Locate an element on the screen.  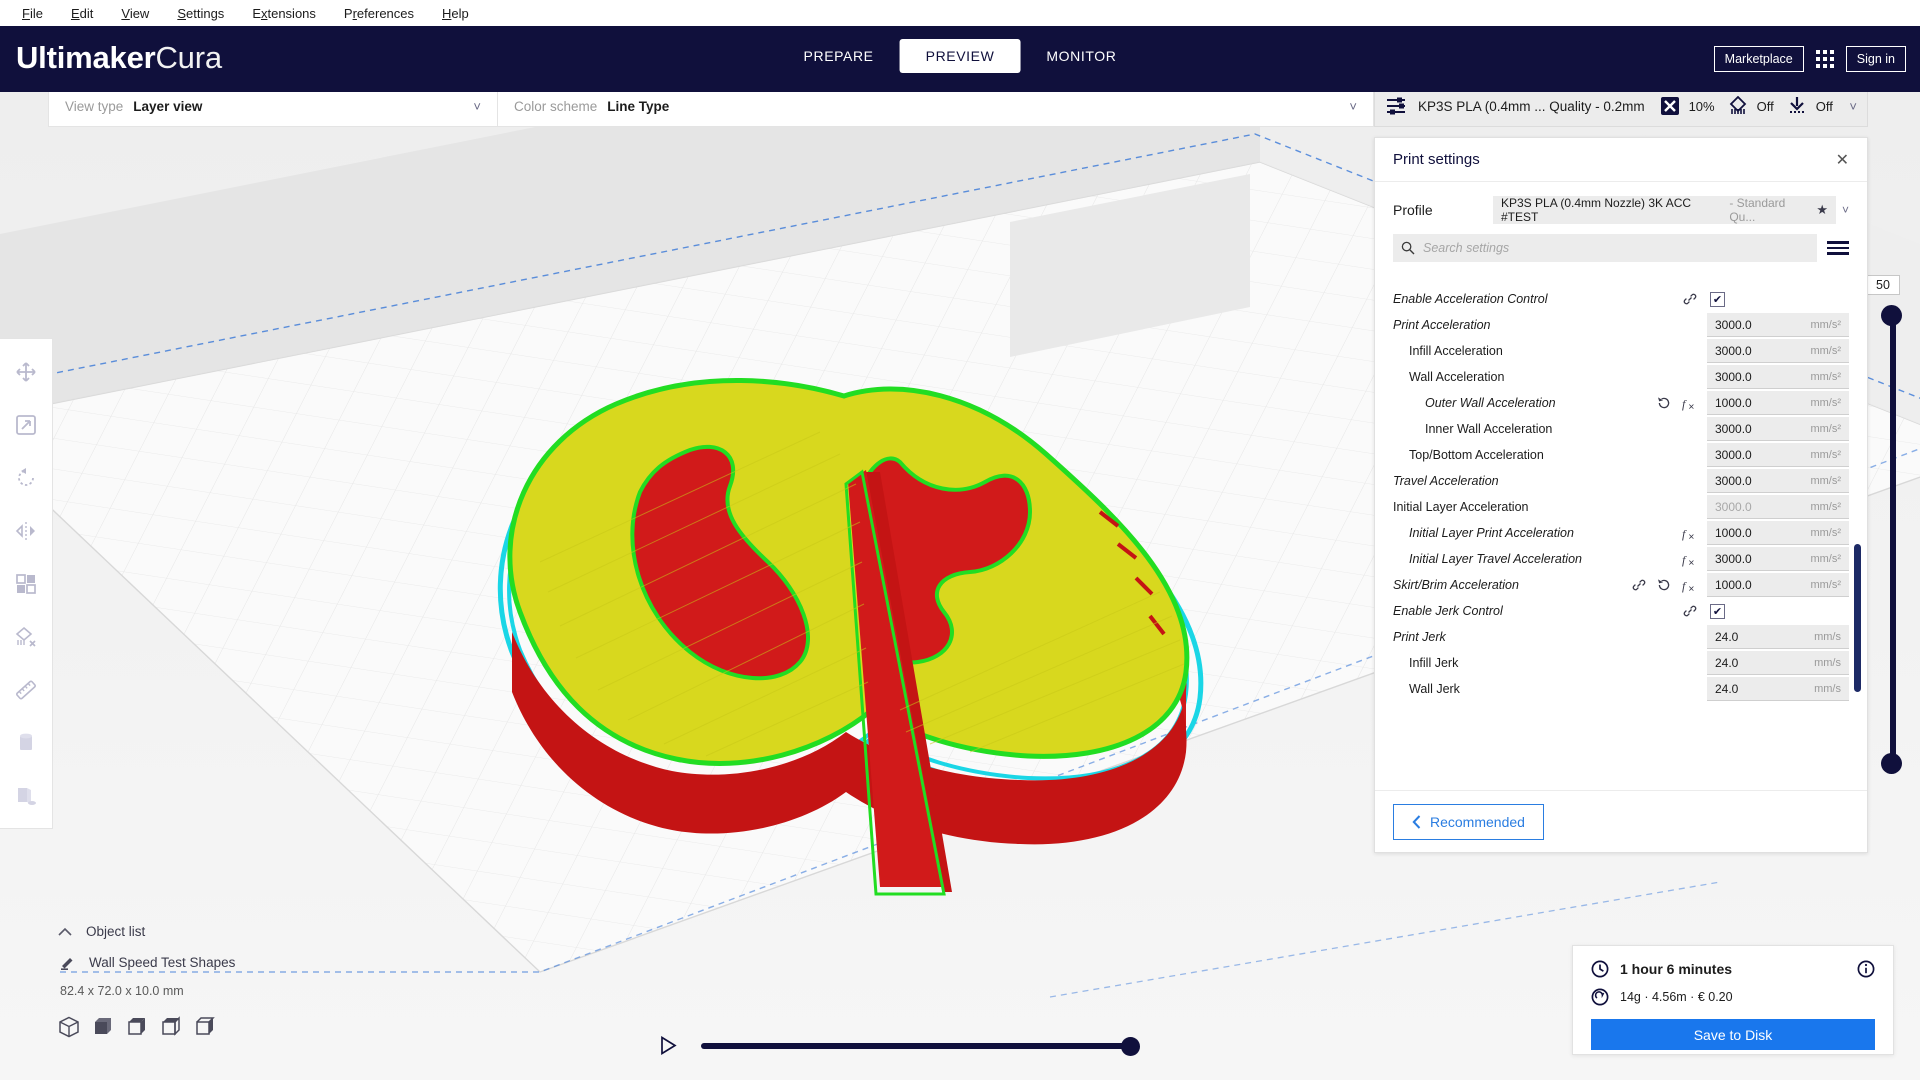
marketplace-button: Marketplace is located at coordinates (1758, 59).